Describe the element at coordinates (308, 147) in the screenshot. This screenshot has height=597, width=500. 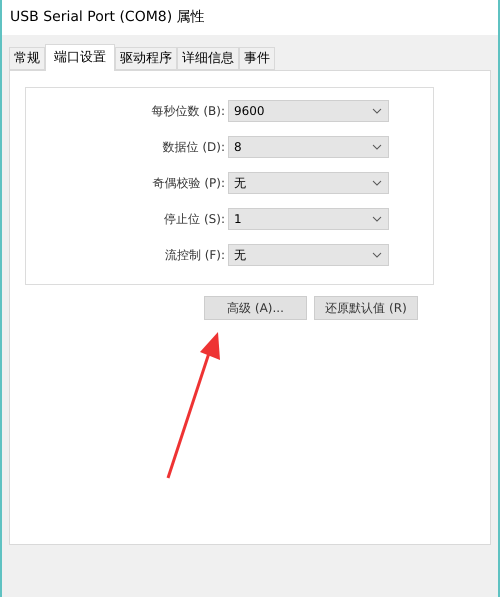
I see `dropdown: 8` at that location.